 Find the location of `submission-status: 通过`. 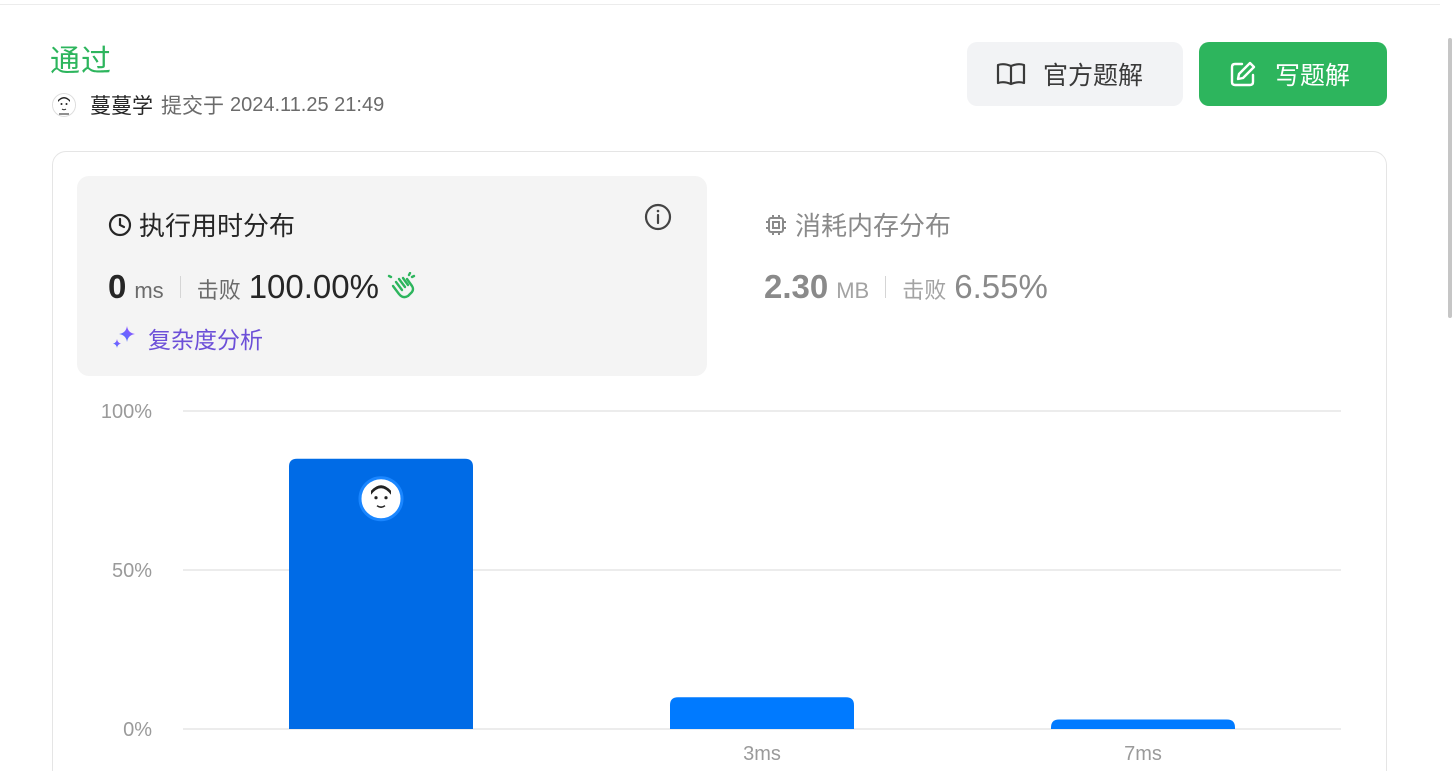

submission-status: 通过 is located at coordinates (81, 61).